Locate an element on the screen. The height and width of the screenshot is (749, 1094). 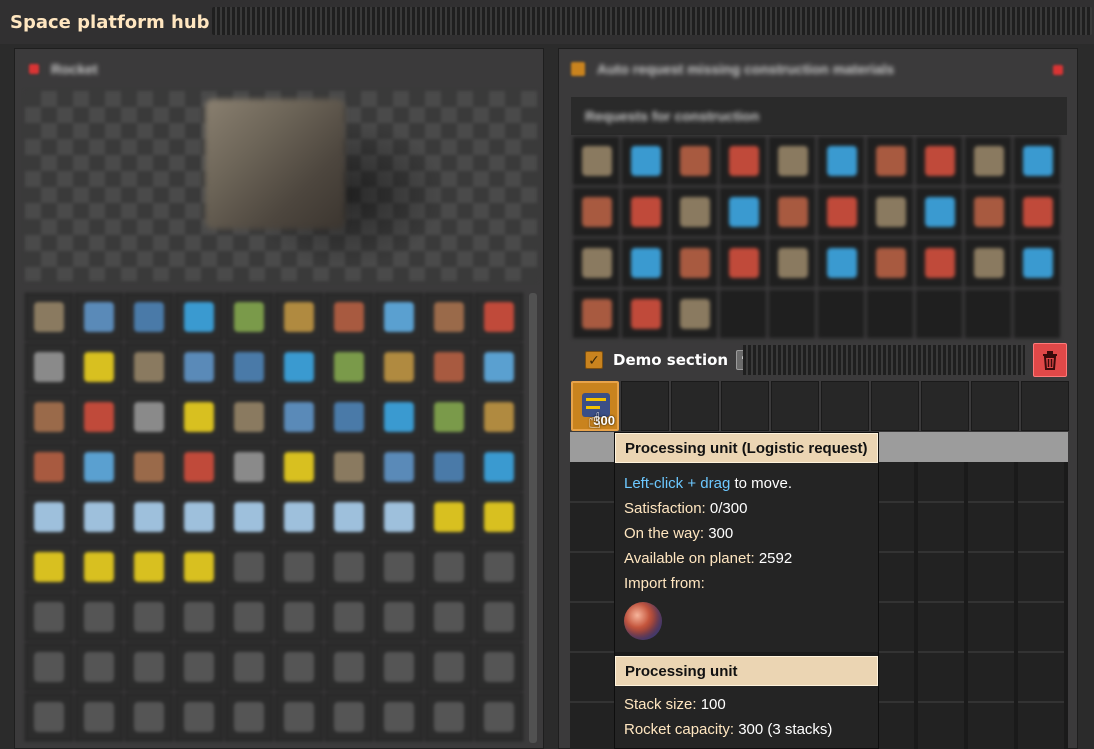
close-dot-icon is located at coordinates (1058, 70).